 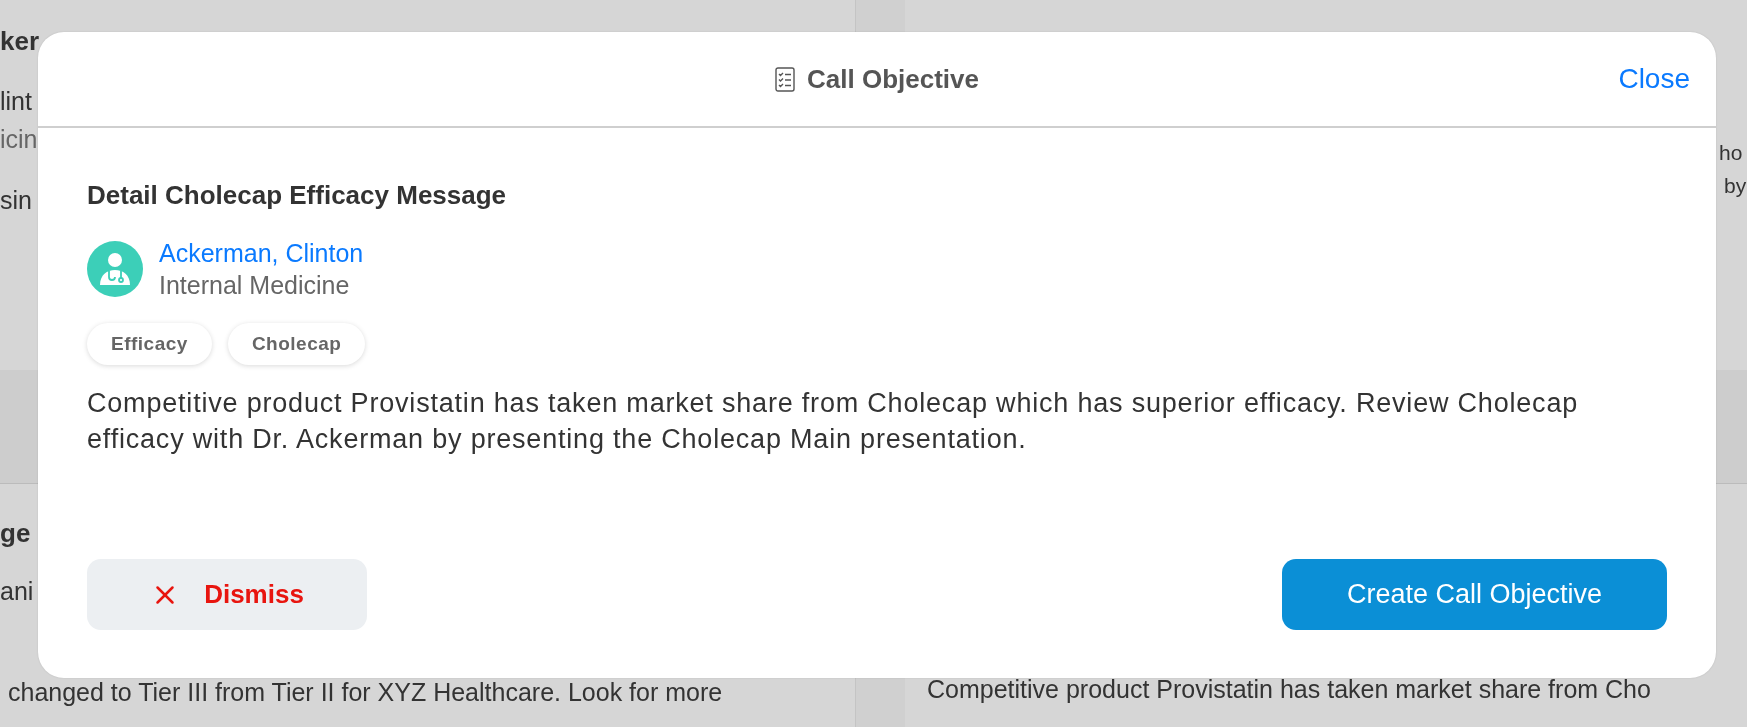 I want to click on create-button: Create Call Objective, so click(x=1474, y=594).